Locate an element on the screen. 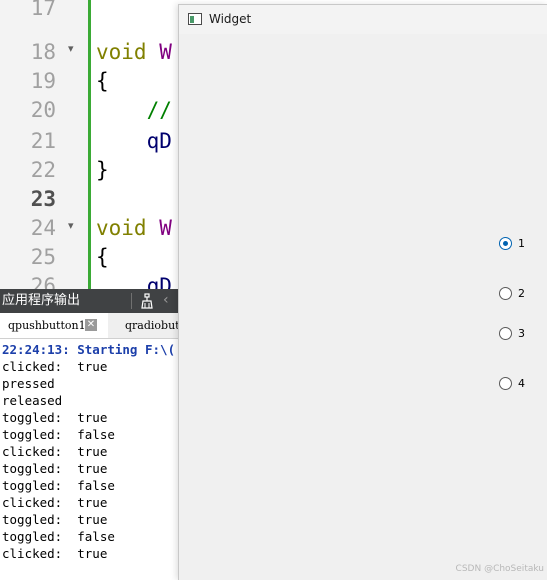 The image size is (547, 580). code-line: // is located at coordinates (134, 110).